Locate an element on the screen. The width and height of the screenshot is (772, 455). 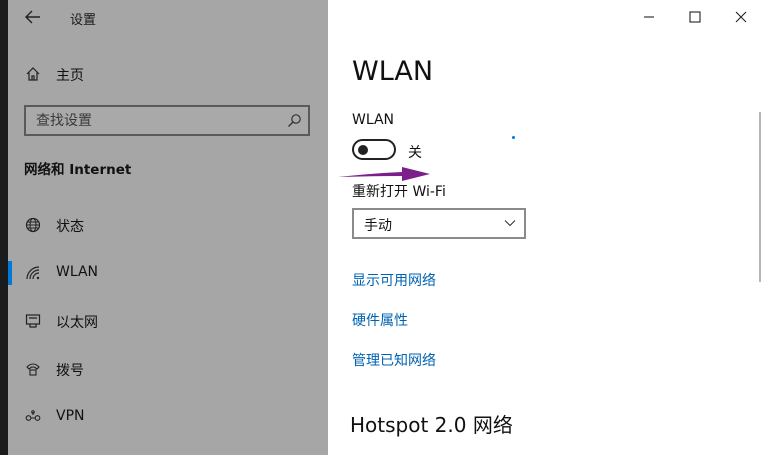
maximize-icon is located at coordinates (695, 17).